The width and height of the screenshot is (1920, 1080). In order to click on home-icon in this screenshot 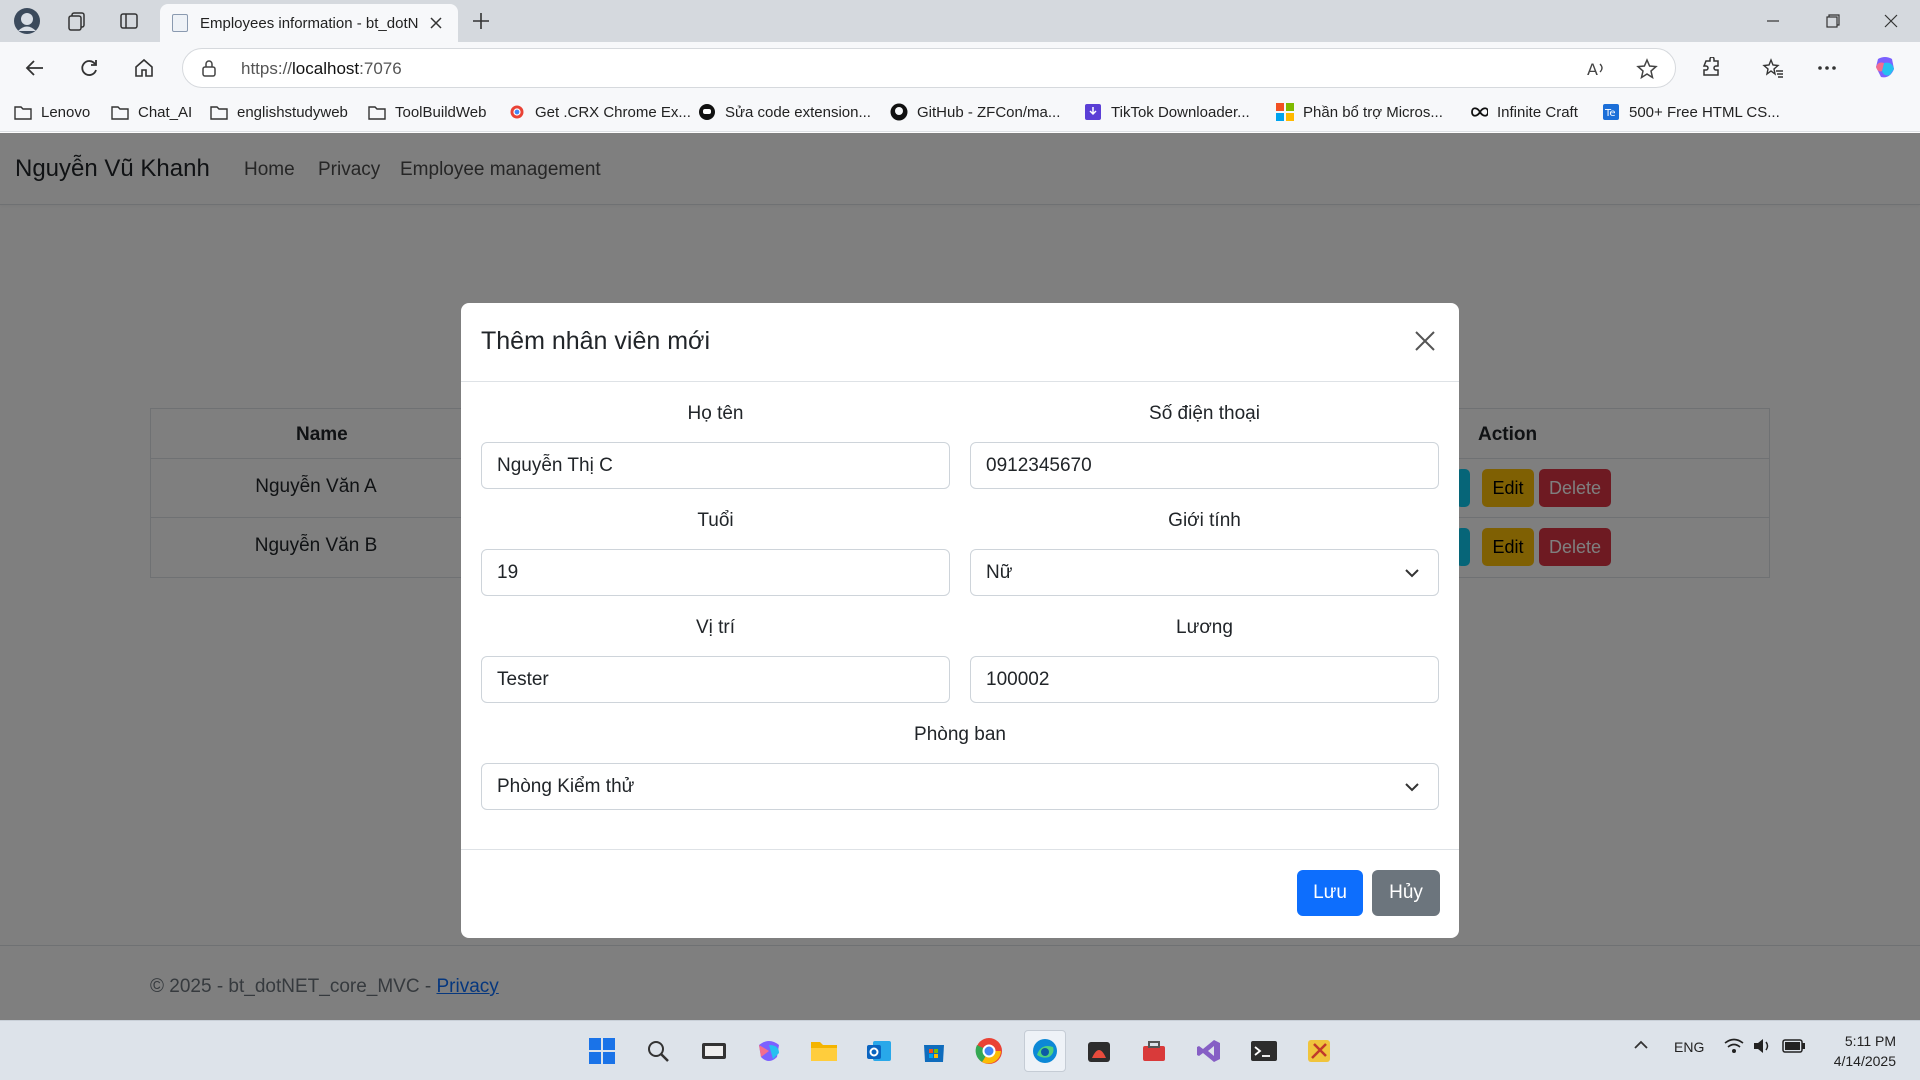, I will do `click(144, 68)`.